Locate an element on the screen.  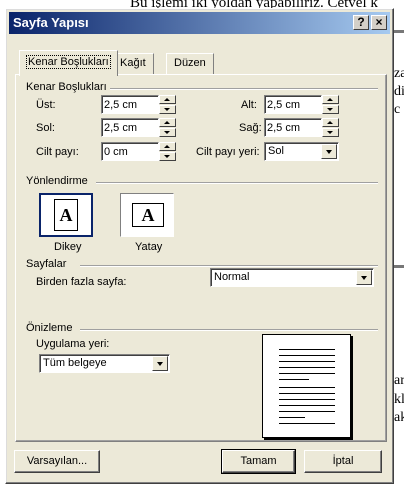
document-fragment: kl is located at coordinates (399, 399).